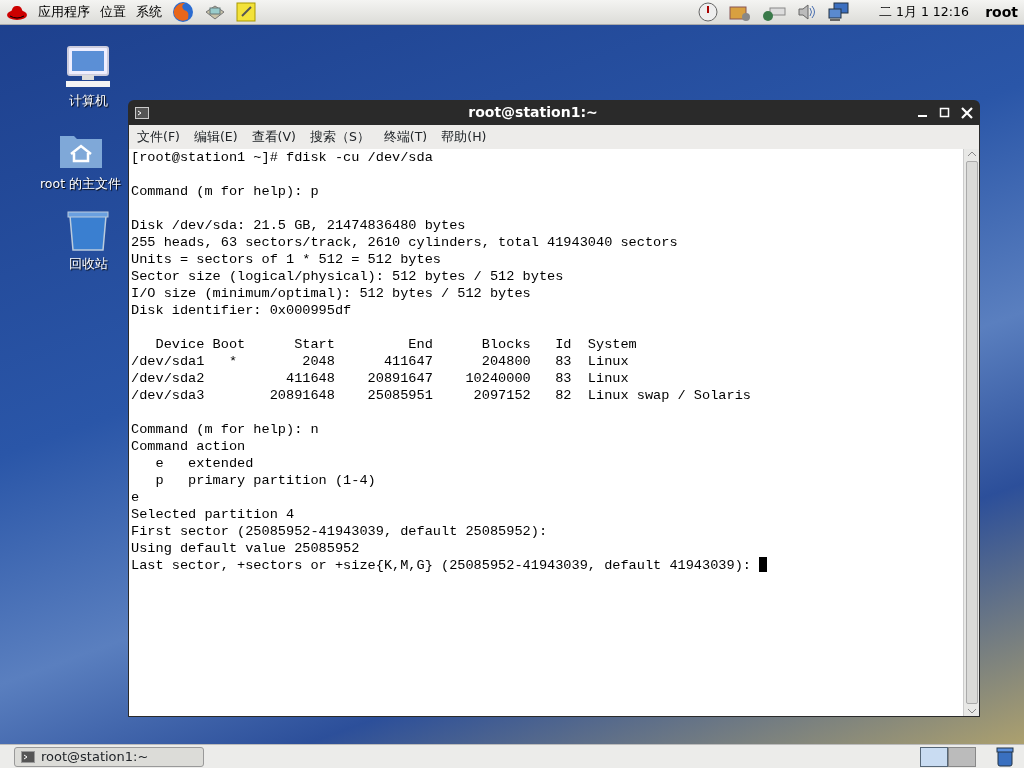 This screenshot has height=768, width=1024. Describe the element at coordinates (924, 12) in the screenshot. I see `clock-text: 二 1月 1 12:16` at that location.